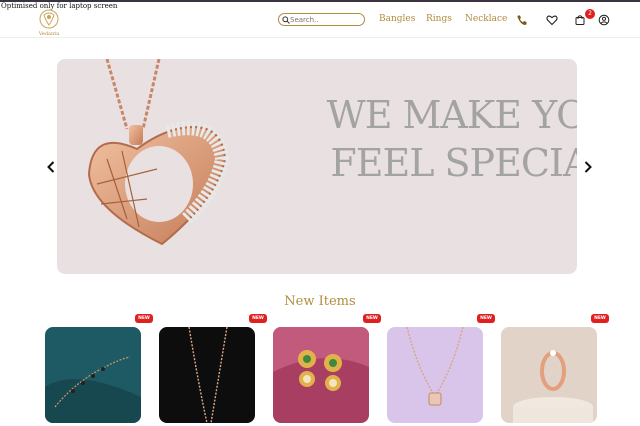 The image size is (640, 426). Describe the element at coordinates (590, 14) in the screenshot. I see `cart-count-badge: 2` at that location.